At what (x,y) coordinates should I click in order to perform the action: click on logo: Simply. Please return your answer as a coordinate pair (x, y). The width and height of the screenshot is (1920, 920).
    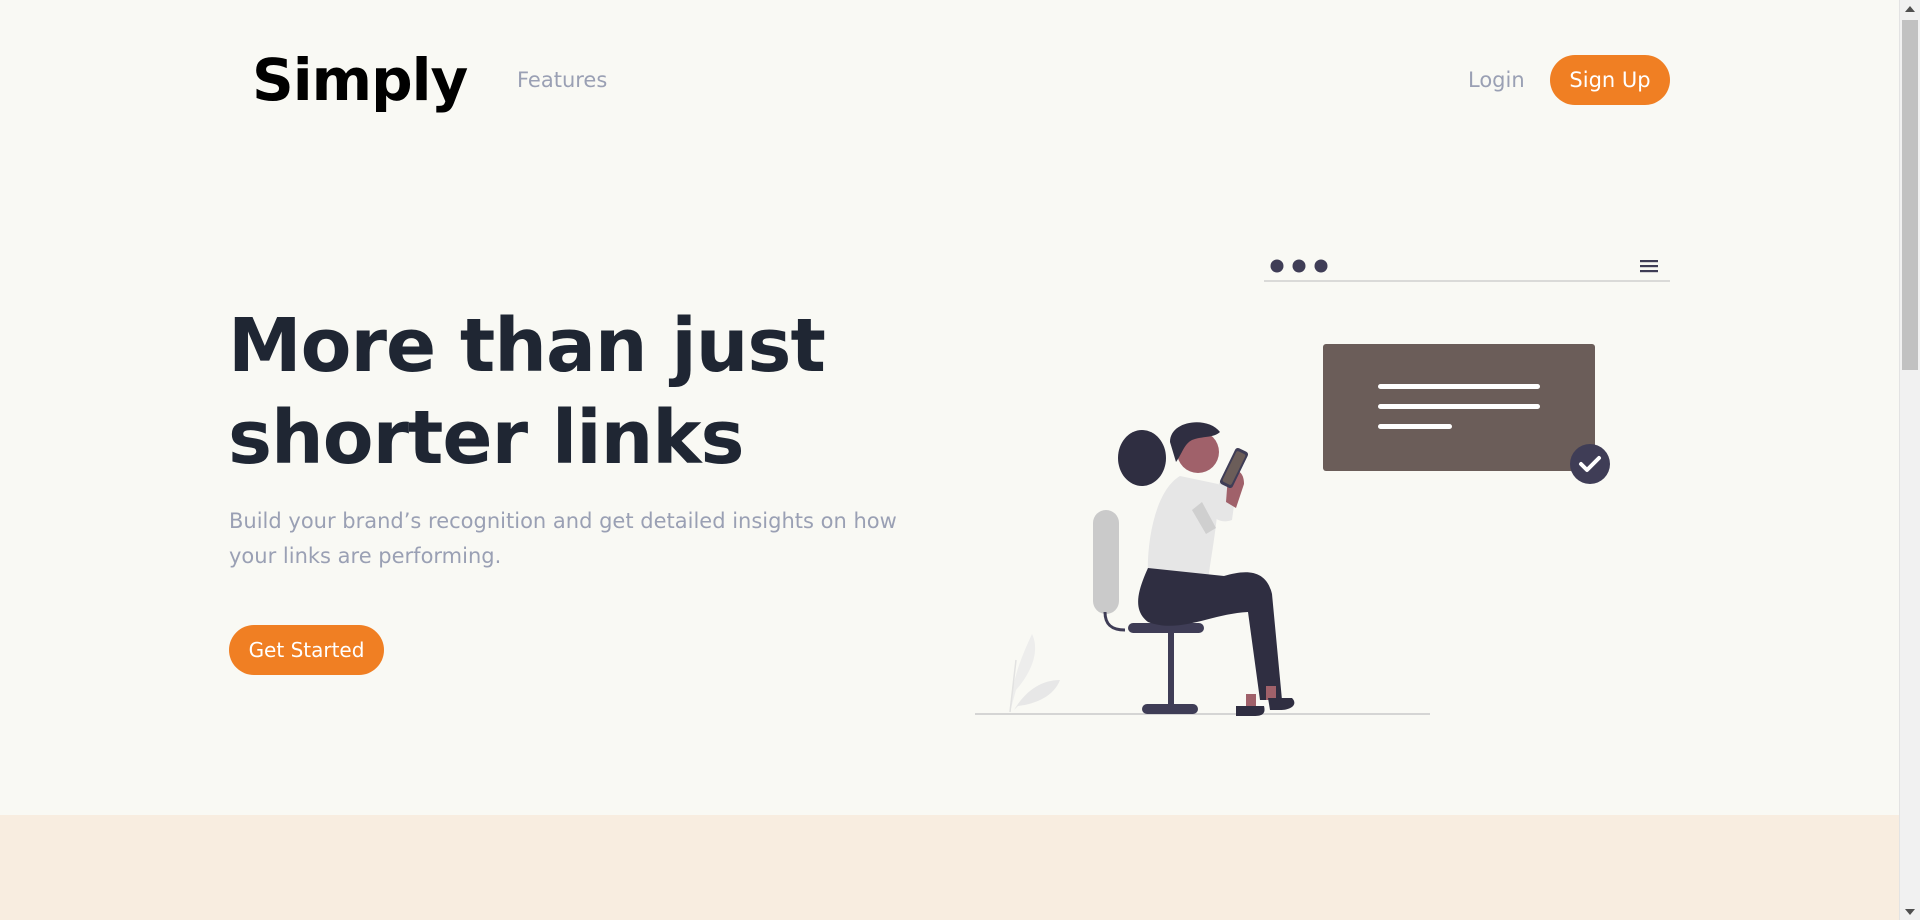
    Looking at the image, I should click on (360, 80).